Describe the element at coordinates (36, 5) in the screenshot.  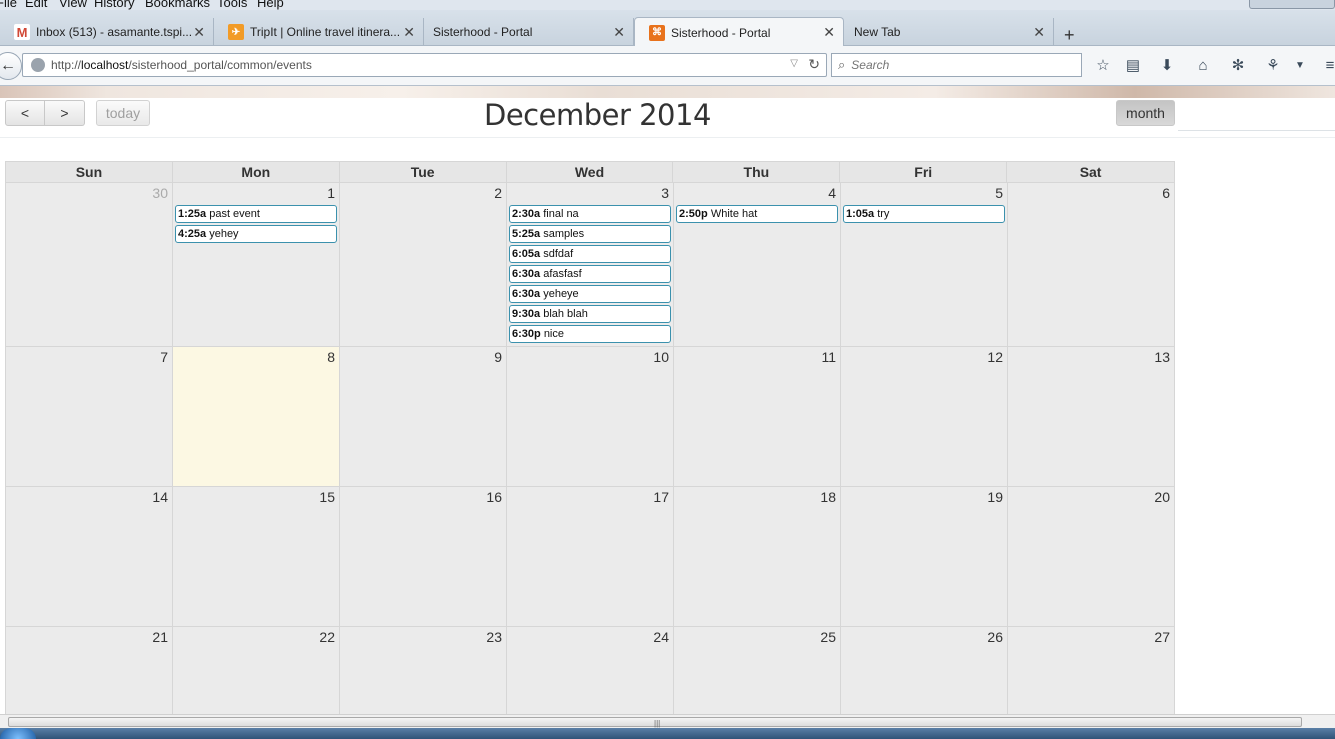
I see `menu-edit: Edit` at that location.